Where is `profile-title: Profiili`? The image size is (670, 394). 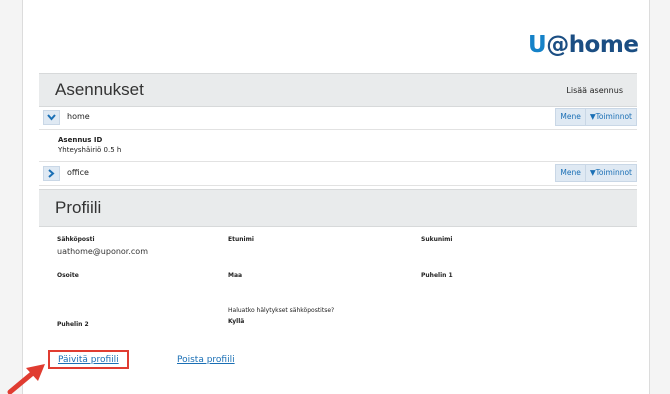 profile-title: Profiili is located at coordinates (78, 207).